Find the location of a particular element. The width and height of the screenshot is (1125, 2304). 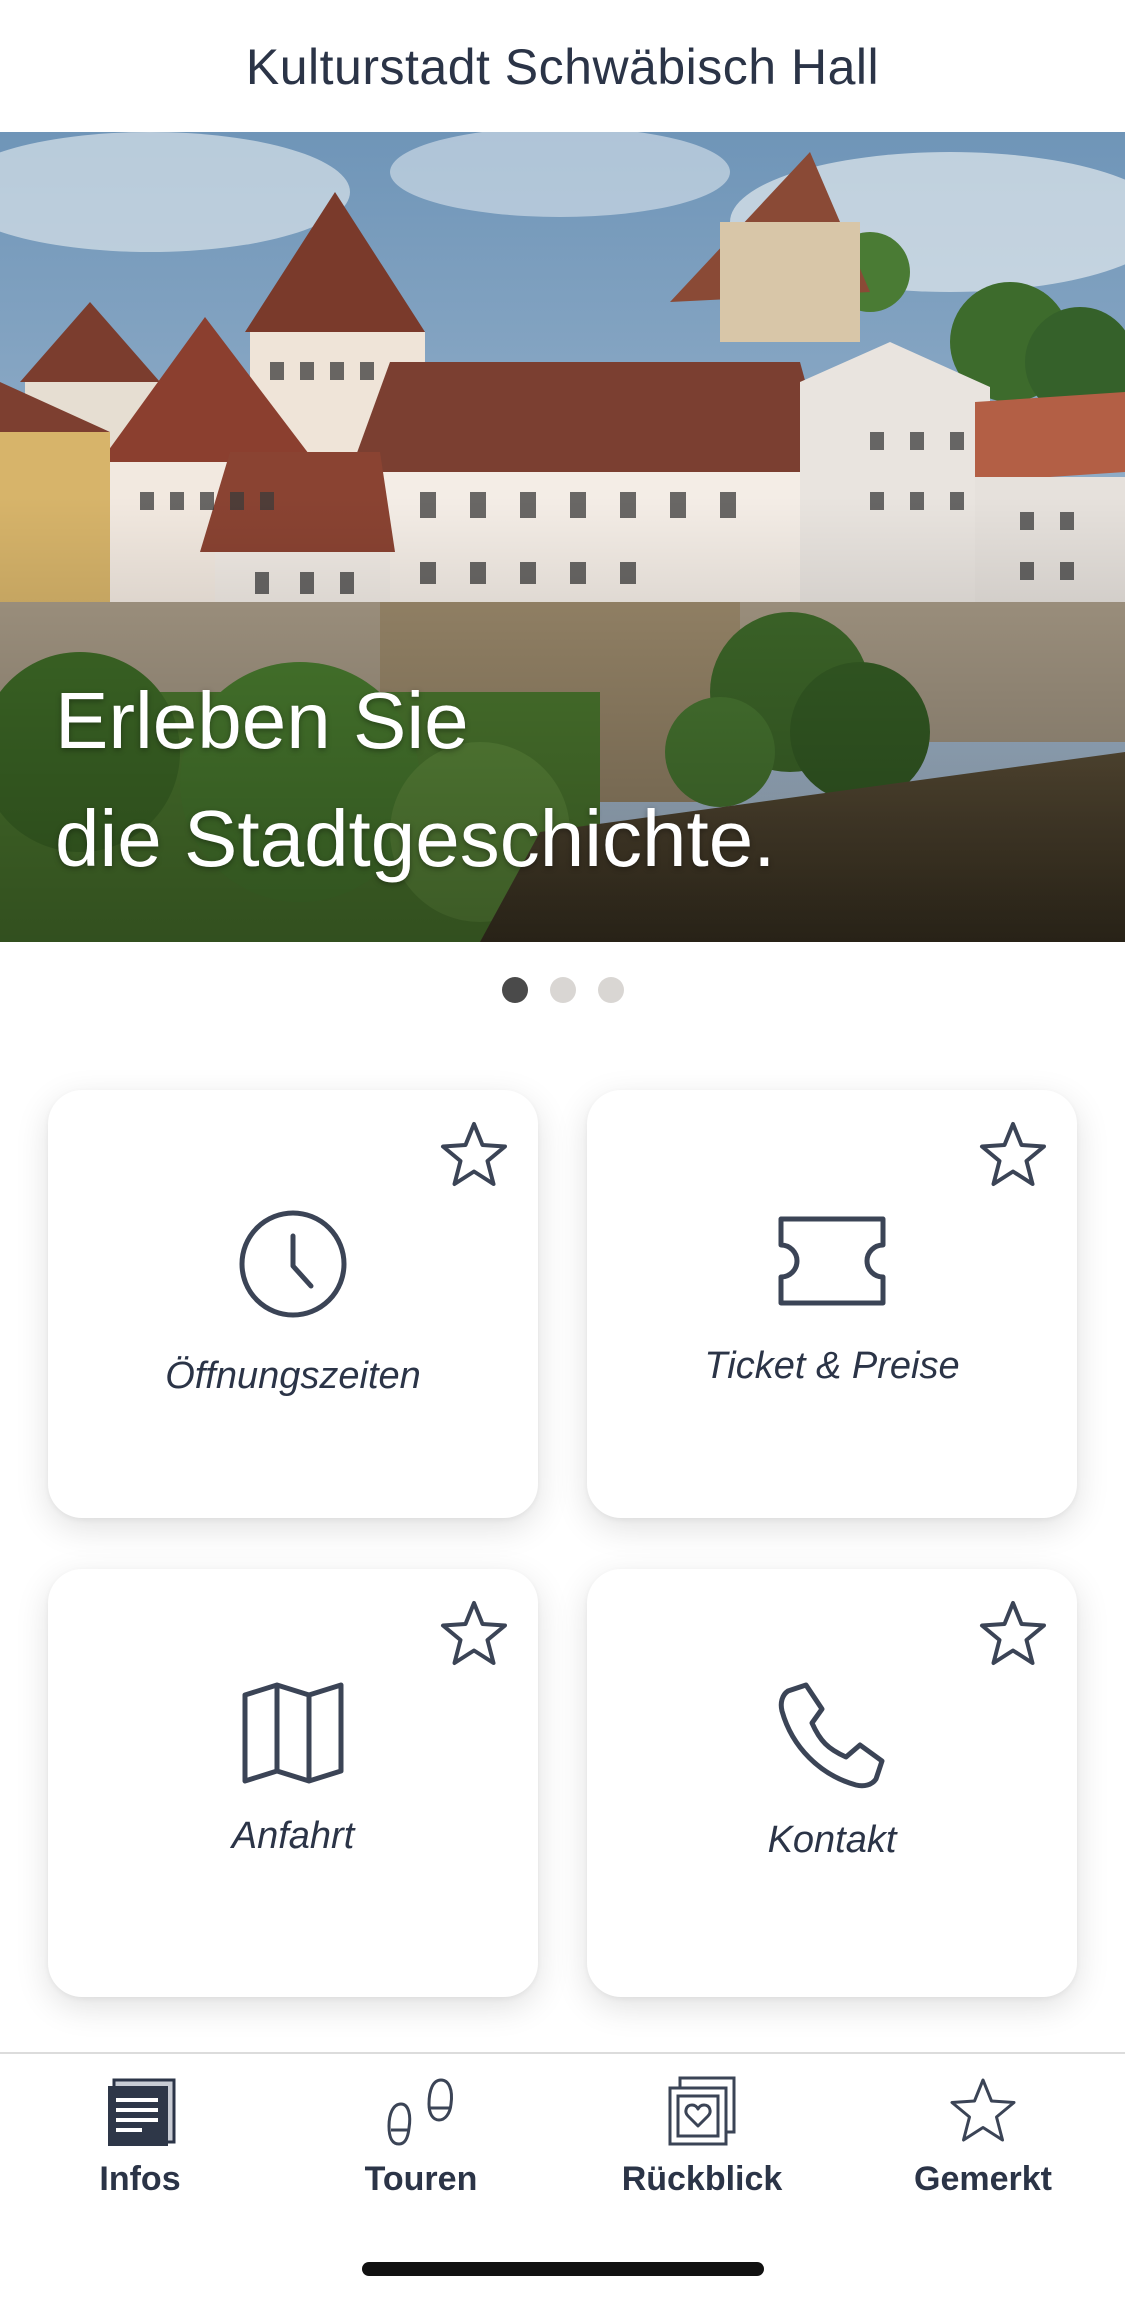

tile-kontakt: Kontakt is located at coordinates (832, 1783).